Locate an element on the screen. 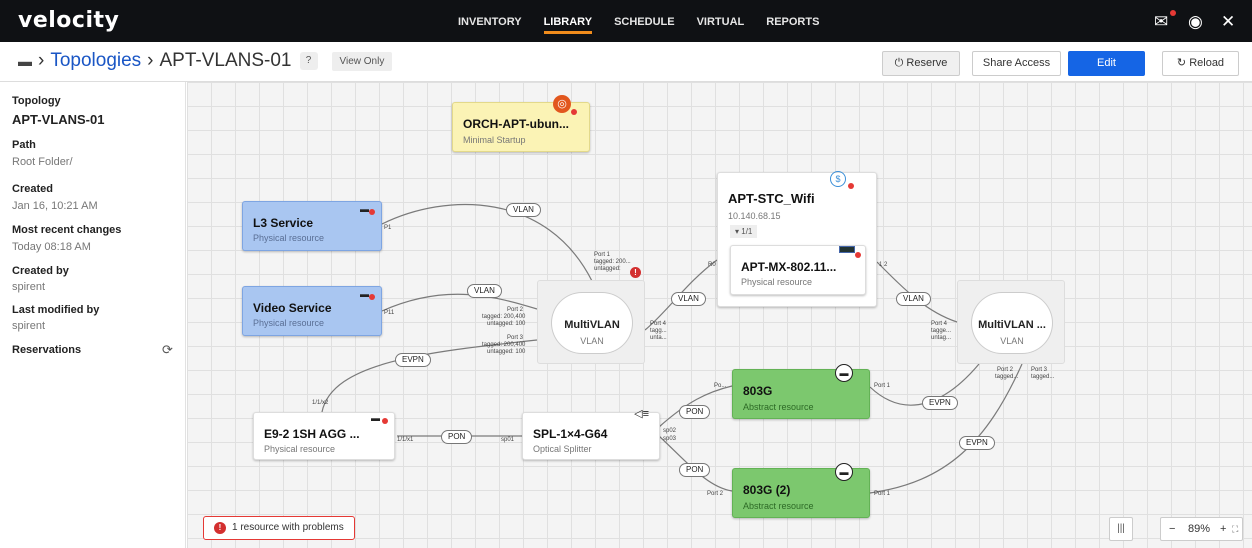 This screenshot has height=548, width=1252. port-label: sp03 is located at coordinates (670, 439).